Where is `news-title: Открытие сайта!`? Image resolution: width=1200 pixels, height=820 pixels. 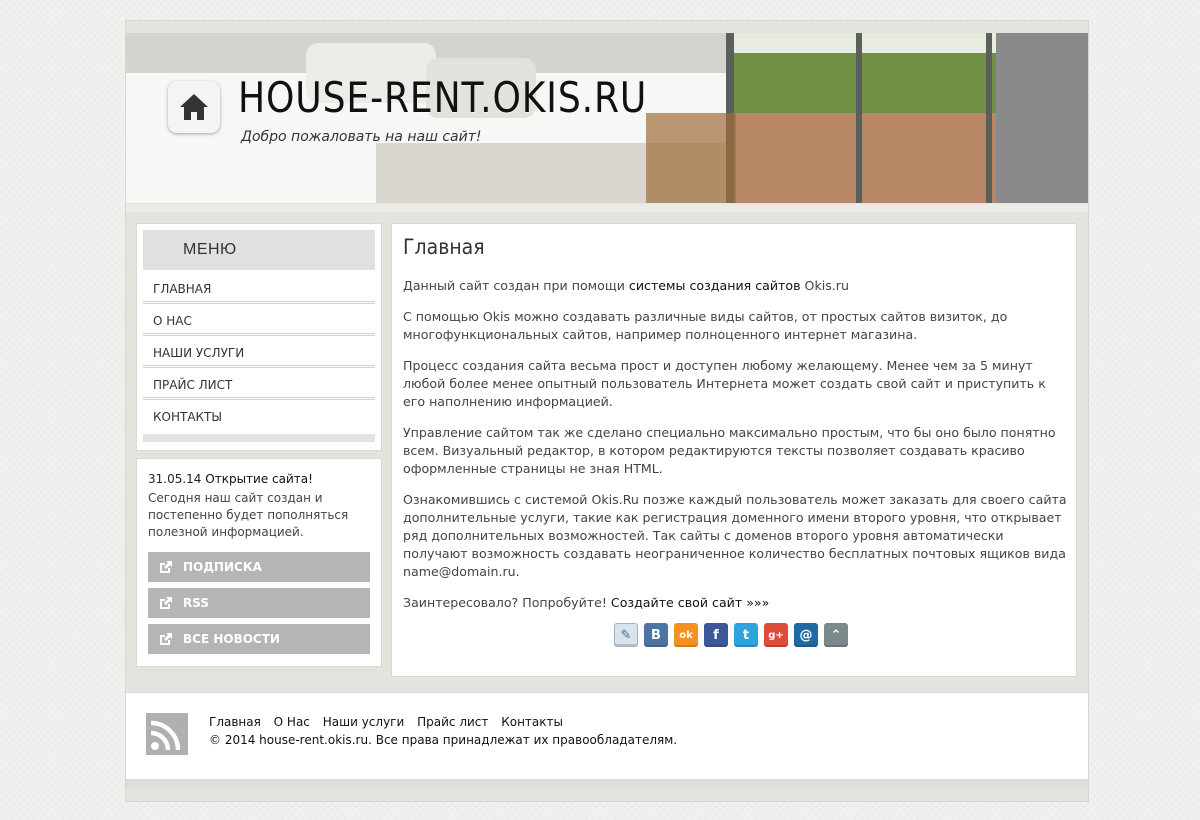
news-title: Открытие сайта! is located at coordinates (259, 479).